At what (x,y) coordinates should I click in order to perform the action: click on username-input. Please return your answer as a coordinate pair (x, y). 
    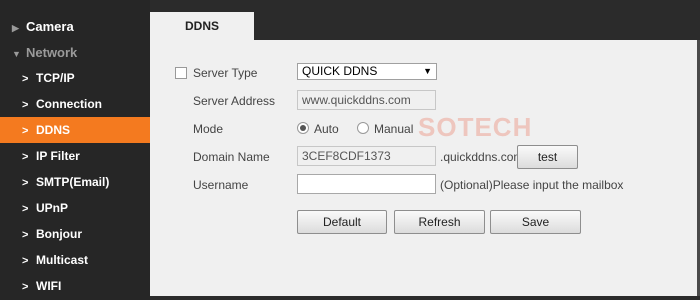
    Looking at the image, I should click on (366, 184).